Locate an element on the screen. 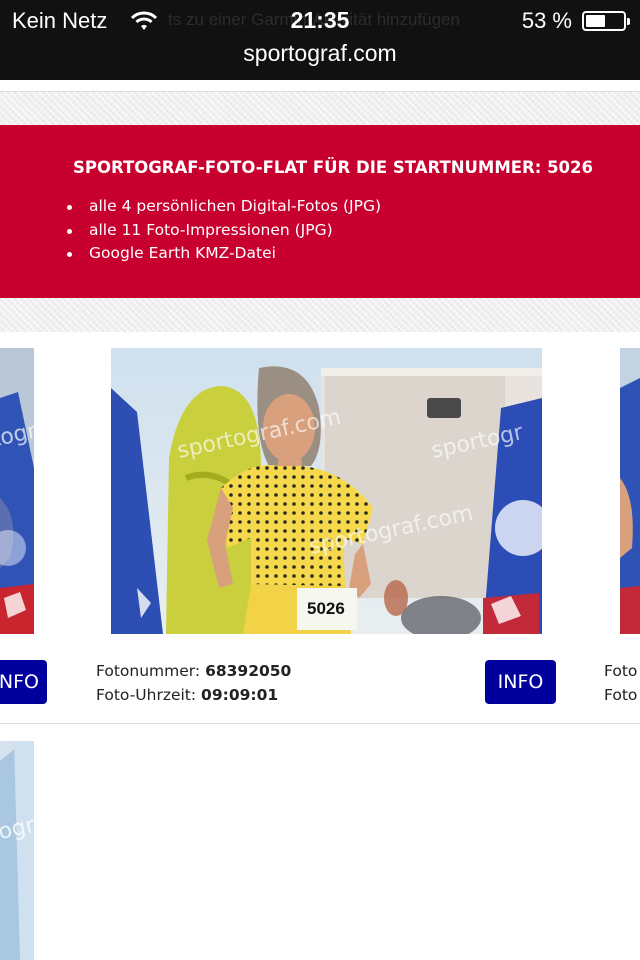 This screenshot has height=960, width=640. photo-thumbnail-next is located at coordinates (630, 491).